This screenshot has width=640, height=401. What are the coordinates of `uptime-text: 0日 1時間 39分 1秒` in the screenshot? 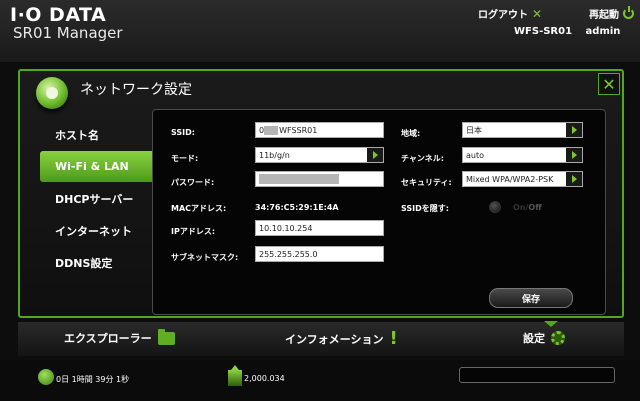 It's located at (93, 379).